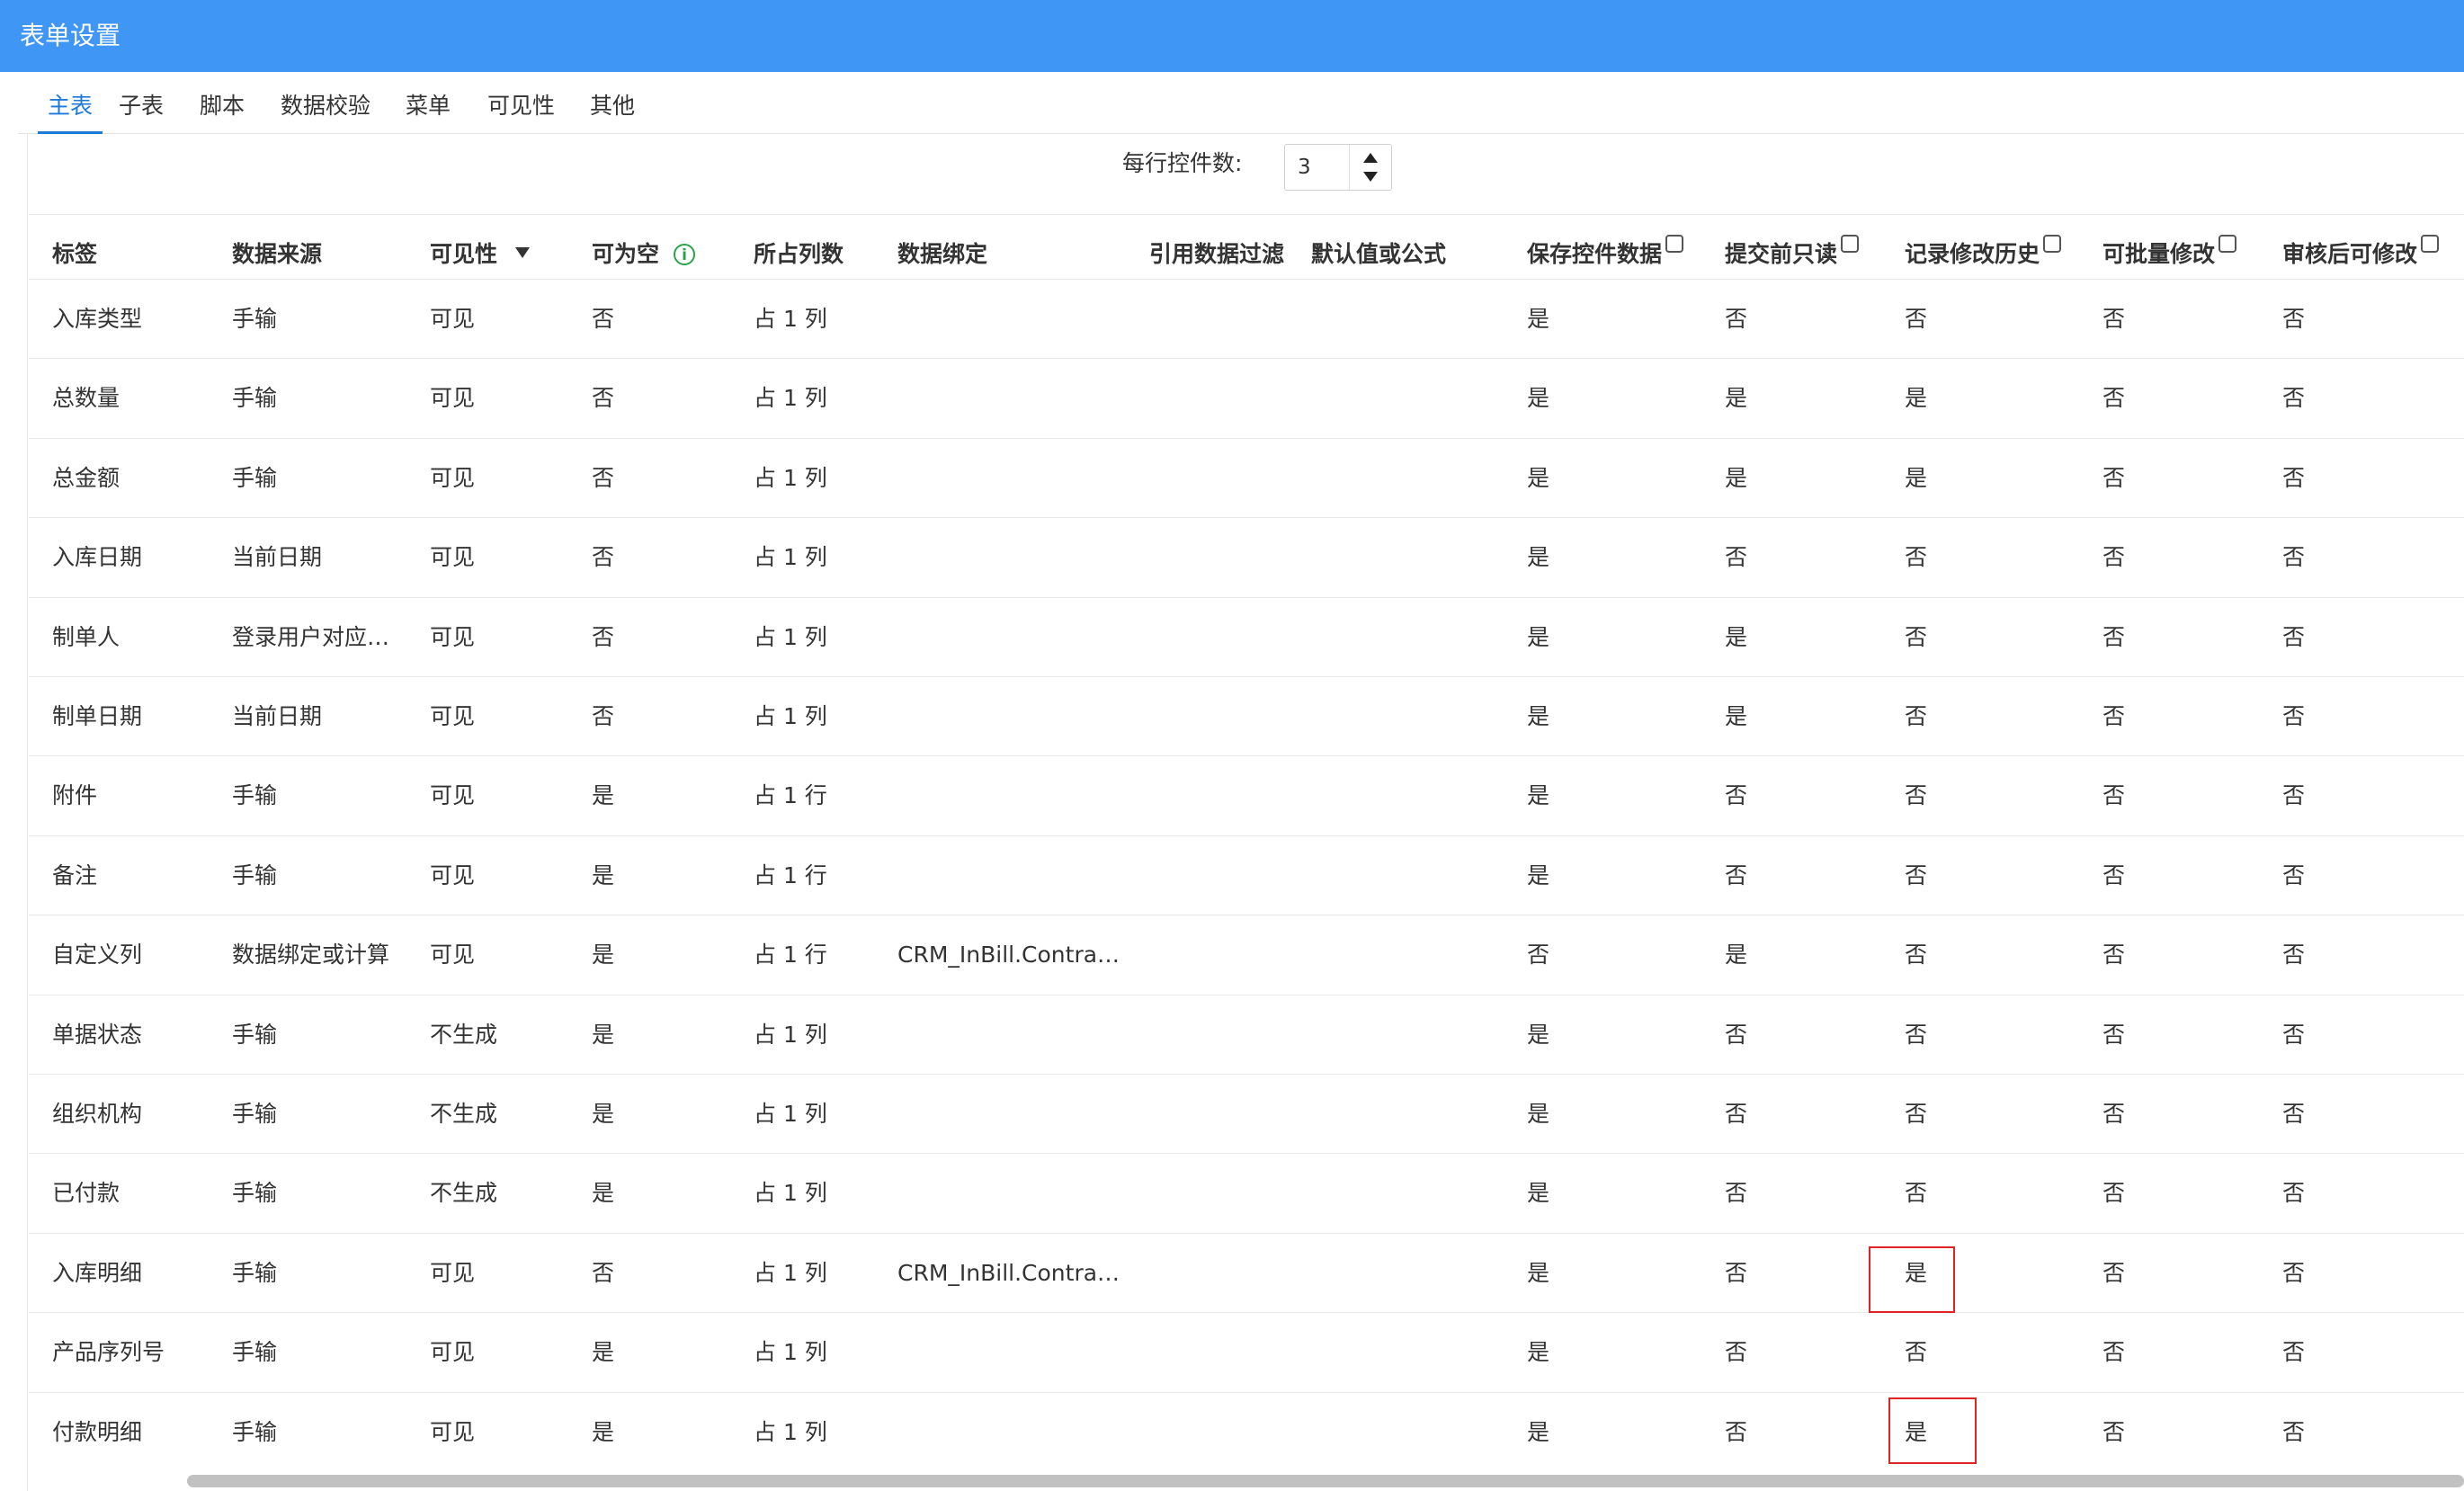 Image resolution: width=2464 pixels, height=1491 pixels. I want to click on table-row: 付款明细 手输 可见是占 1 列是否是否否, so click(1246, 1431).